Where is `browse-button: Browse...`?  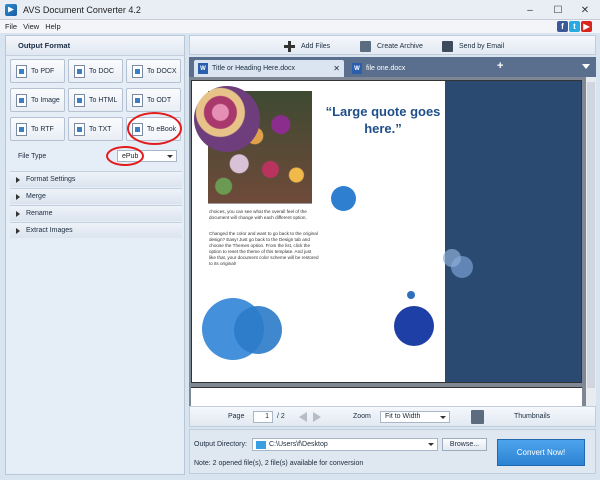 browse-button: Browse... is located at coordinates (464, 444).